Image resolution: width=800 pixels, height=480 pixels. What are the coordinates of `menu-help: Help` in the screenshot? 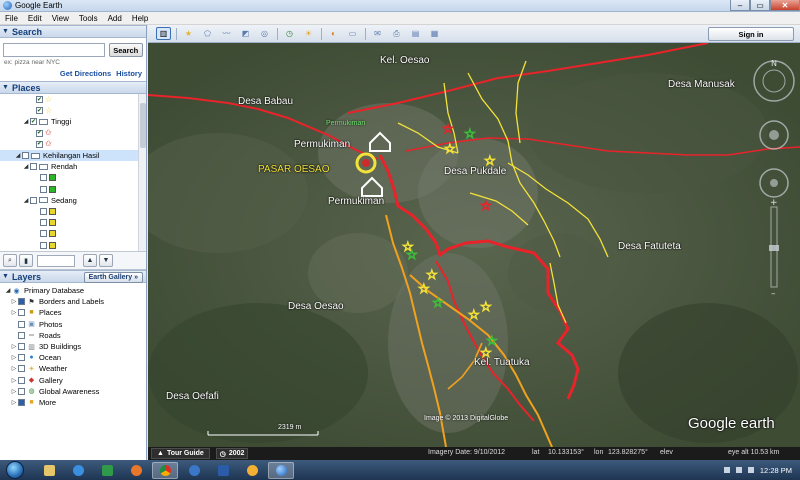 It's located at (140, 18).